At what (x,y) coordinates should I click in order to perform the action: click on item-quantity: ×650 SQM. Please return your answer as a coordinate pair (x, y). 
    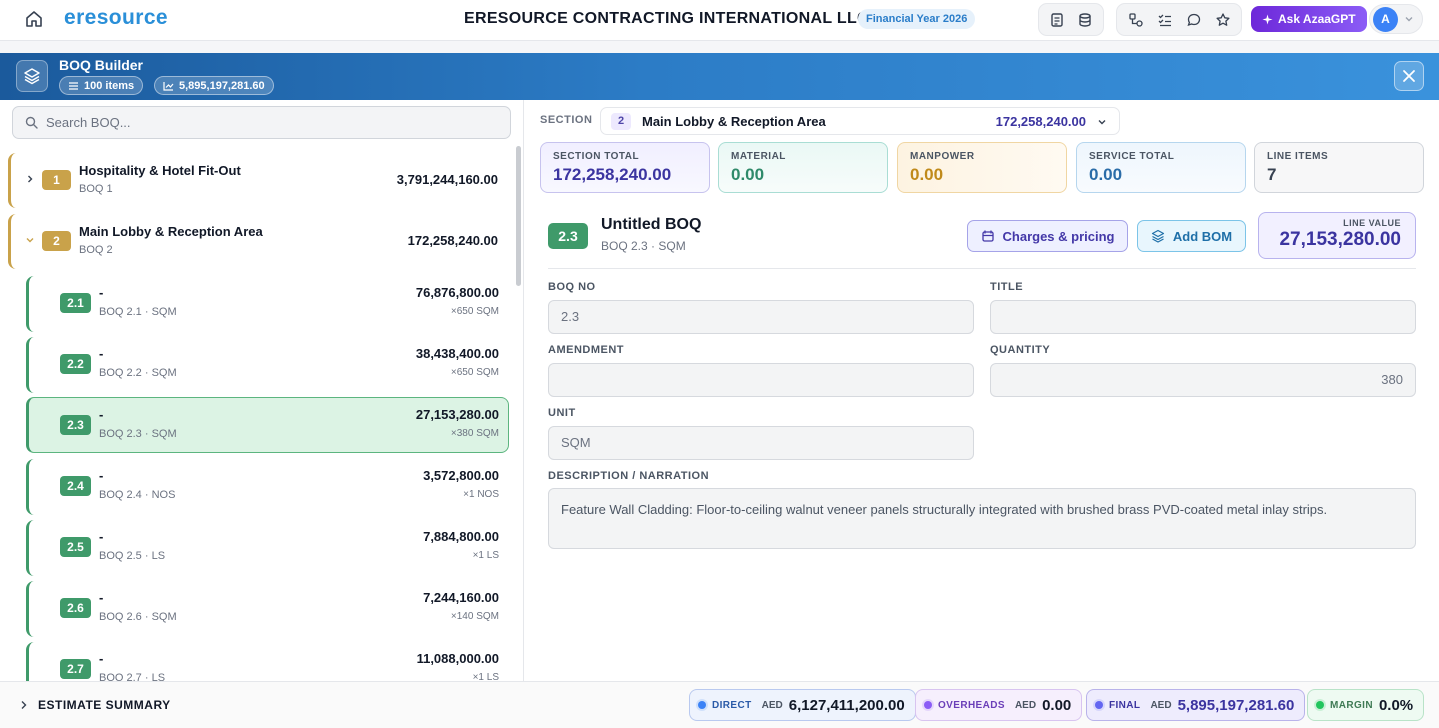
    Looking at the image, I should click on (474, 311).